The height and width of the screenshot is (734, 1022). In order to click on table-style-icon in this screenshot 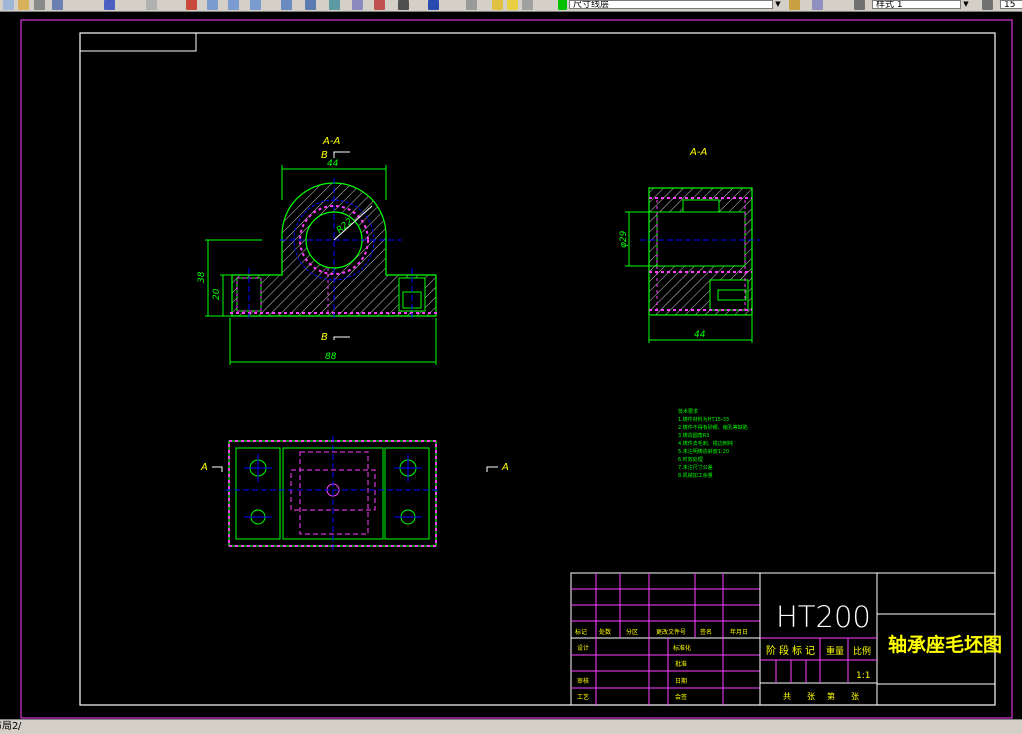, I will do `click(987, 5)`.